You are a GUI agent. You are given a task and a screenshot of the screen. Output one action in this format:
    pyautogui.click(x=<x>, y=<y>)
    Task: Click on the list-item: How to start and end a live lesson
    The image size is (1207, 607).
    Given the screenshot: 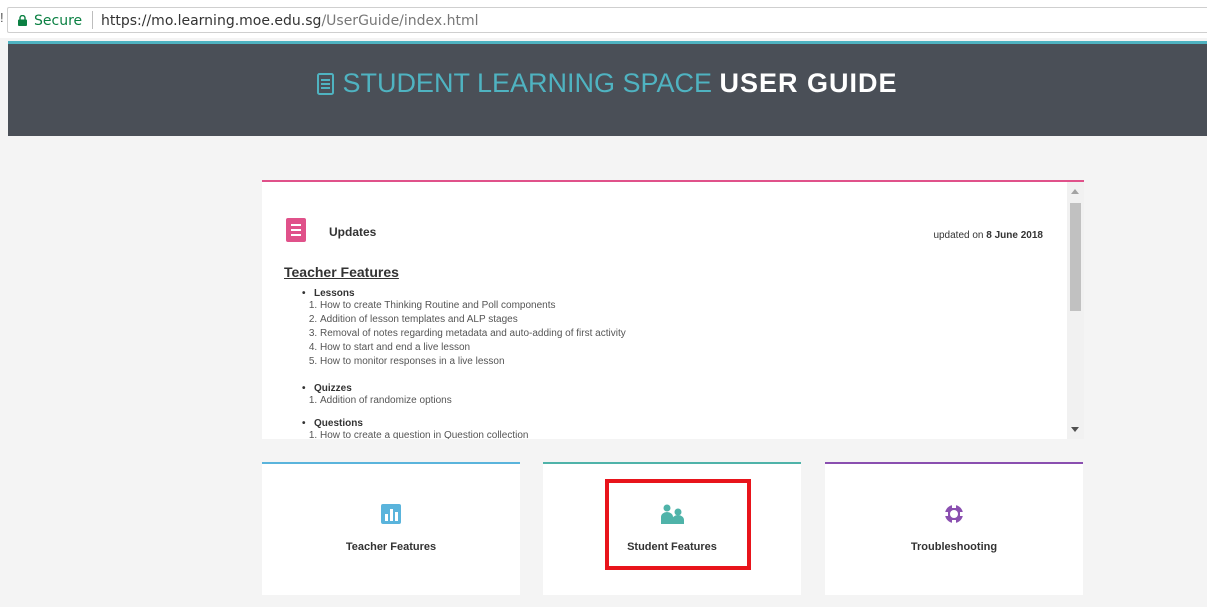 What is the action you would take?
    pyautogui.click(x=473, y=348)
    